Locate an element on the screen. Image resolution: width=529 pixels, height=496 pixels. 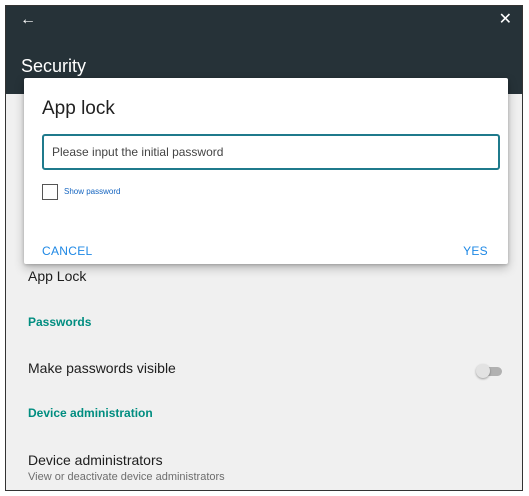
password-input is located at coordinates (271, 152).